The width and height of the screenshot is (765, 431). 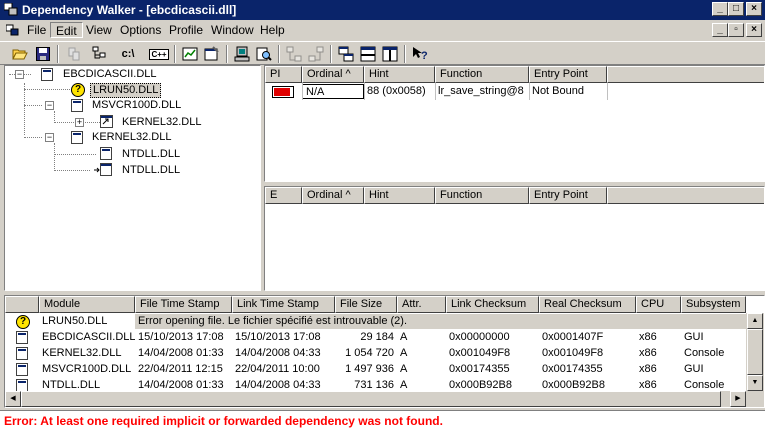 I want to click on maximize-button: □, so click(x=736, y=9).